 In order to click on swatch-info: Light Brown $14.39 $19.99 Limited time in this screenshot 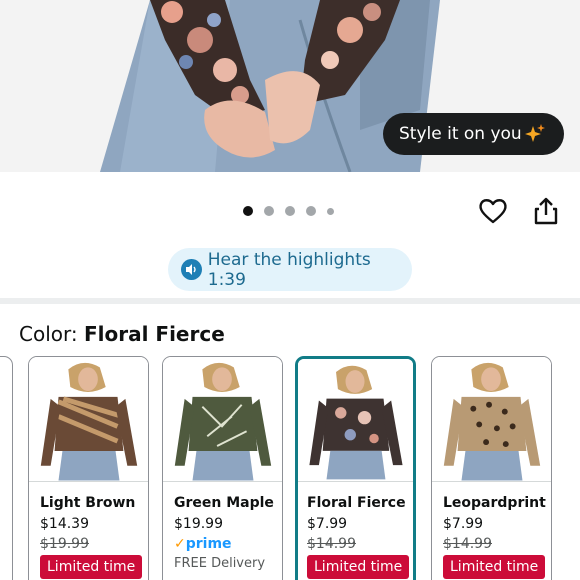, I will do `click(92, 537)`.